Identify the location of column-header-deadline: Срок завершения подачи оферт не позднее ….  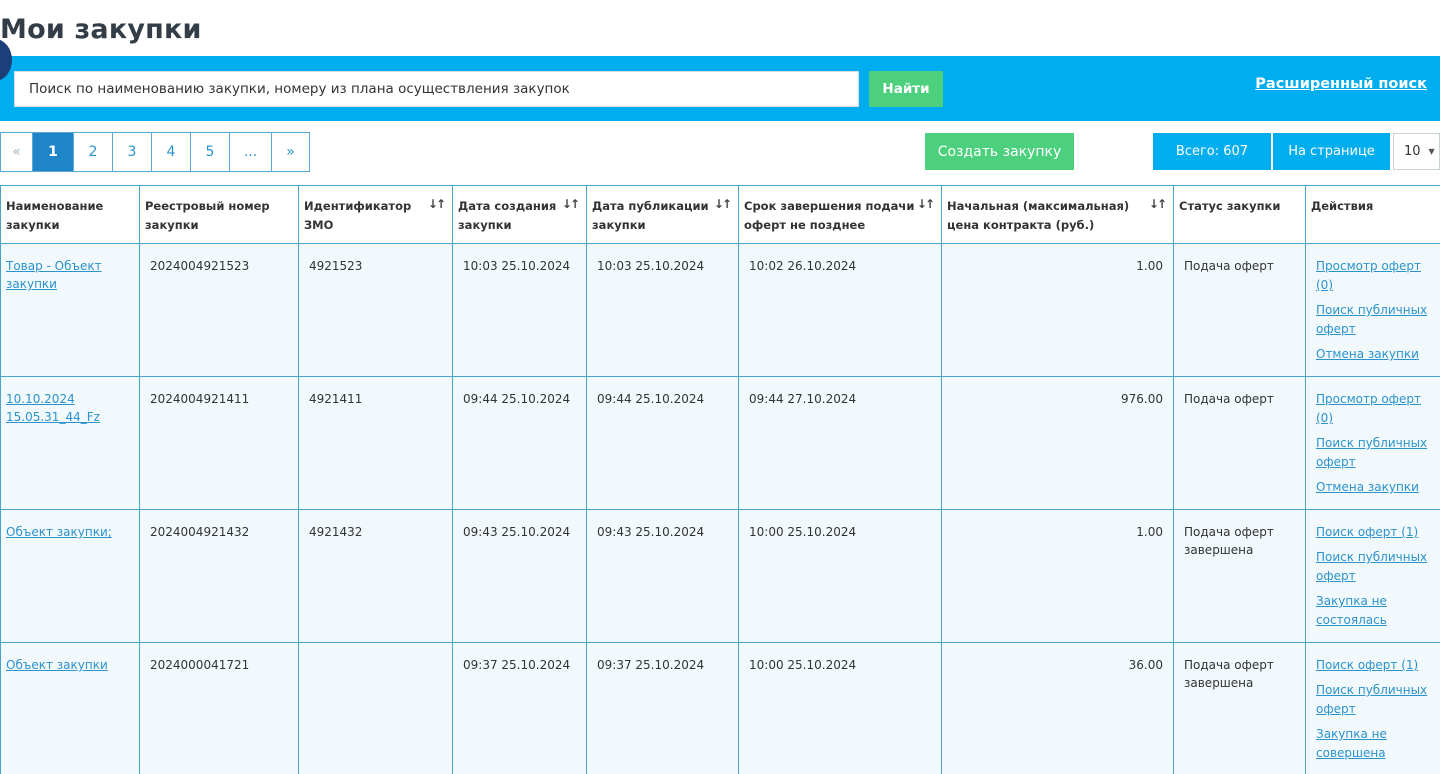
(840, 214).